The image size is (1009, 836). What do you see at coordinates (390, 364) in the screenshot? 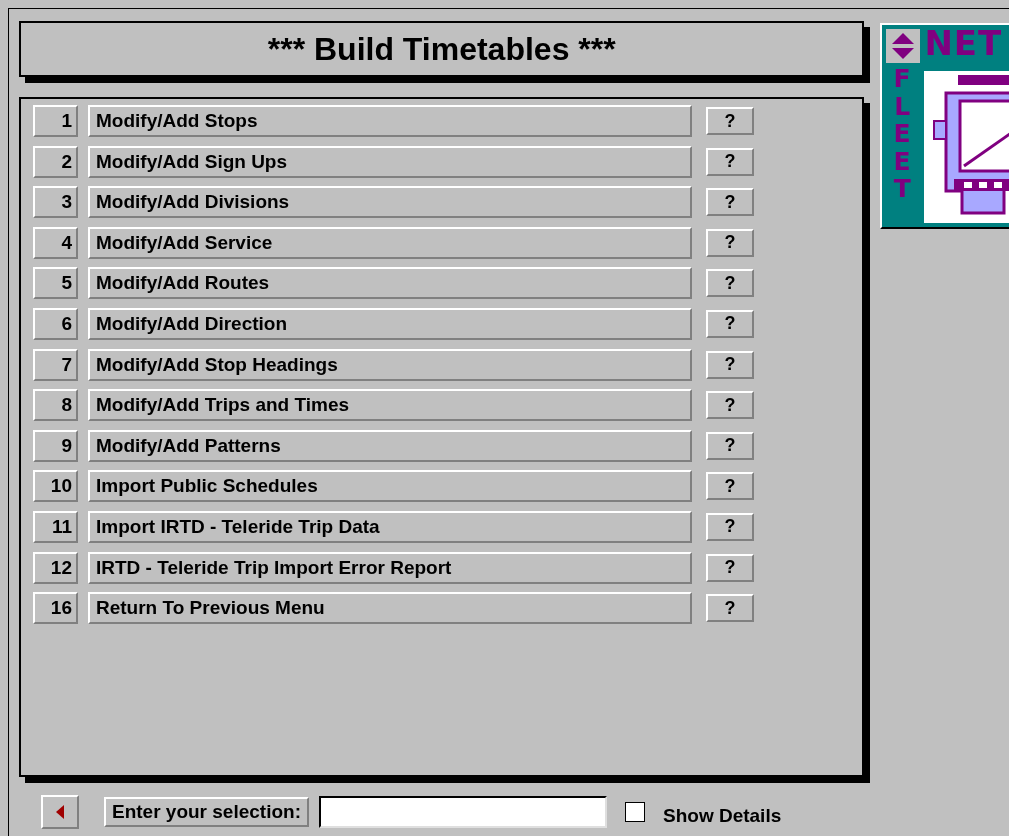
I see `menu-item-button: Modify/Add Stop Headings` at bounding box center [390, 364].